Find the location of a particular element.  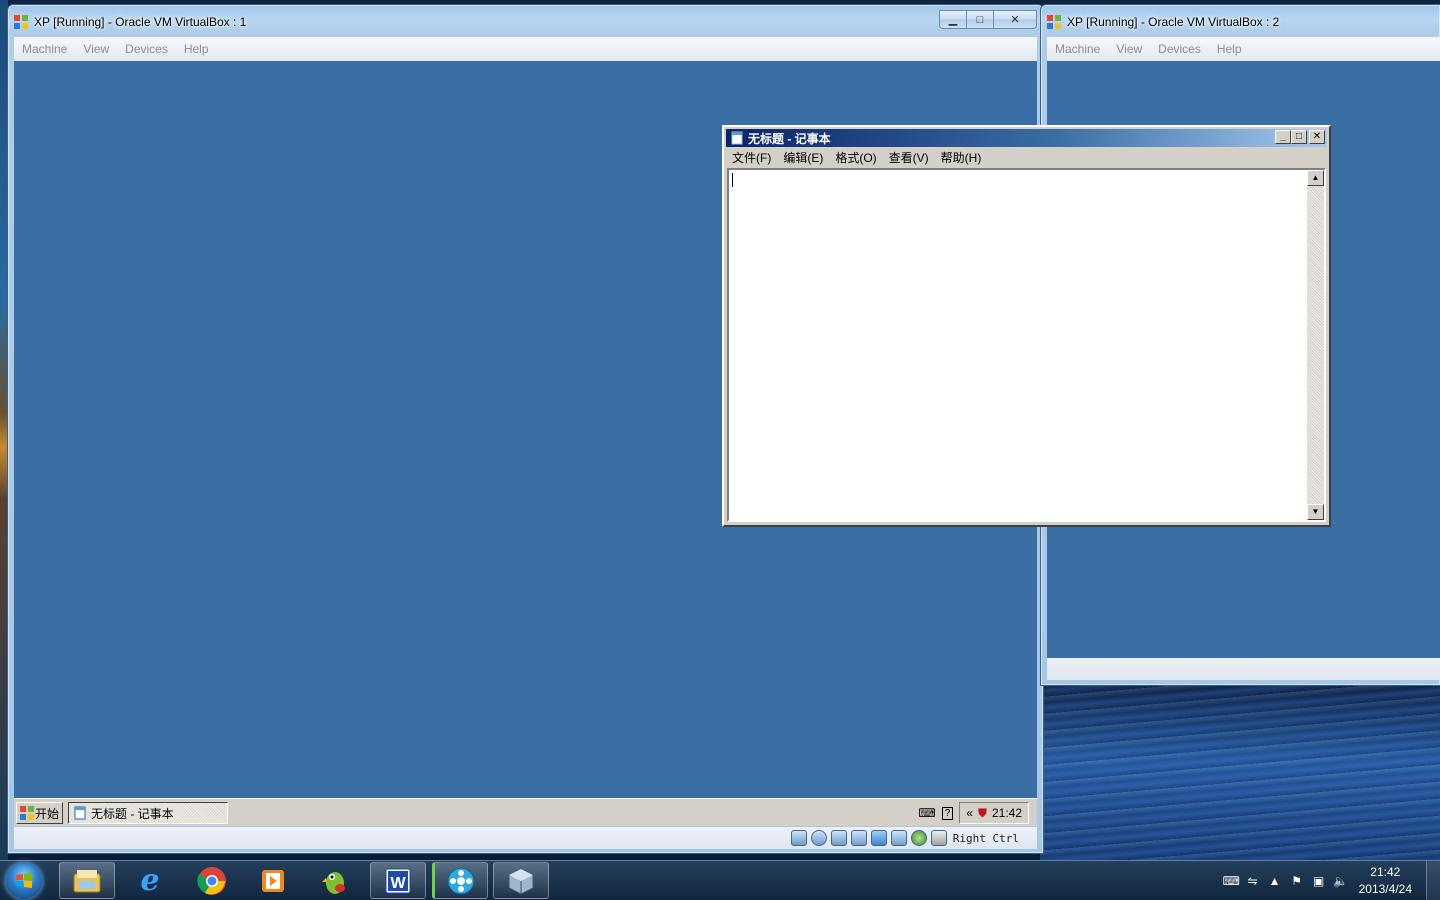

help-icon: ? is located at coordinates (947, 813).